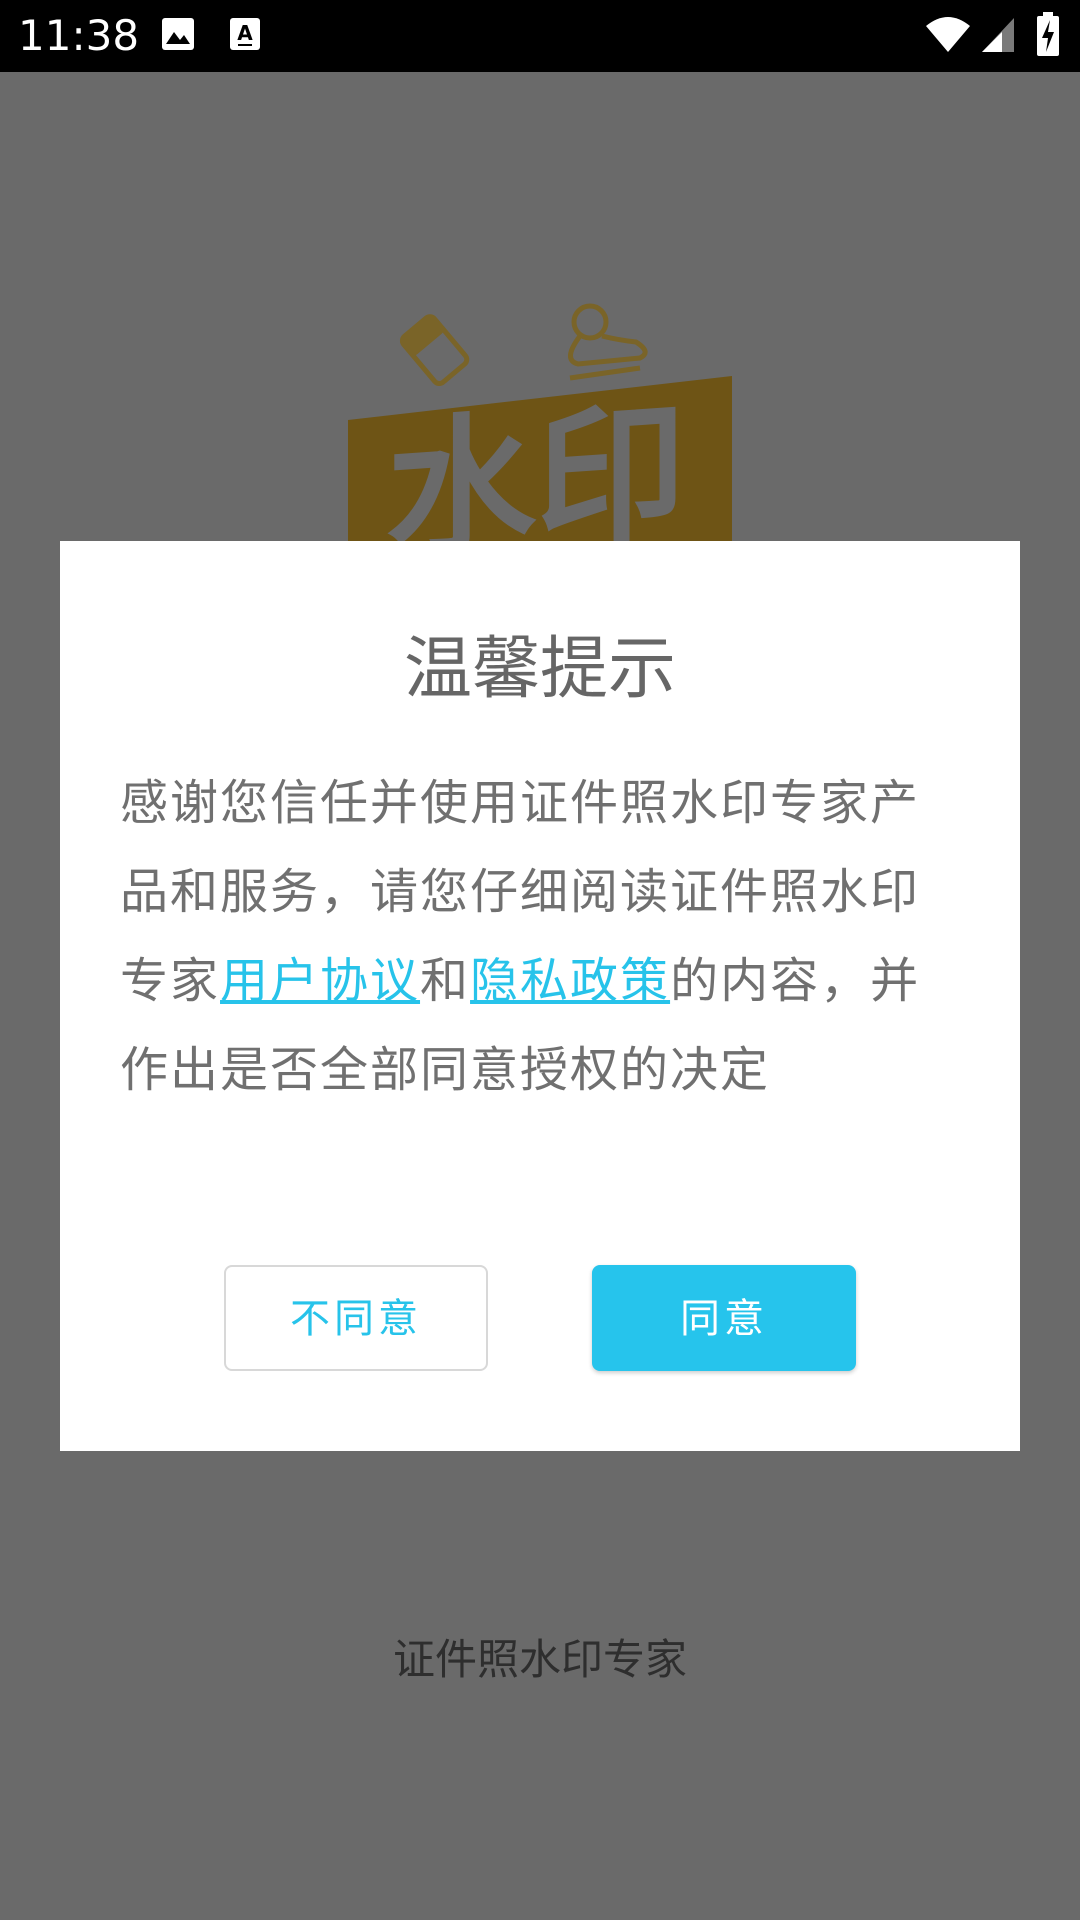  I want to click on app-logo: 水印, so click(545, 440).